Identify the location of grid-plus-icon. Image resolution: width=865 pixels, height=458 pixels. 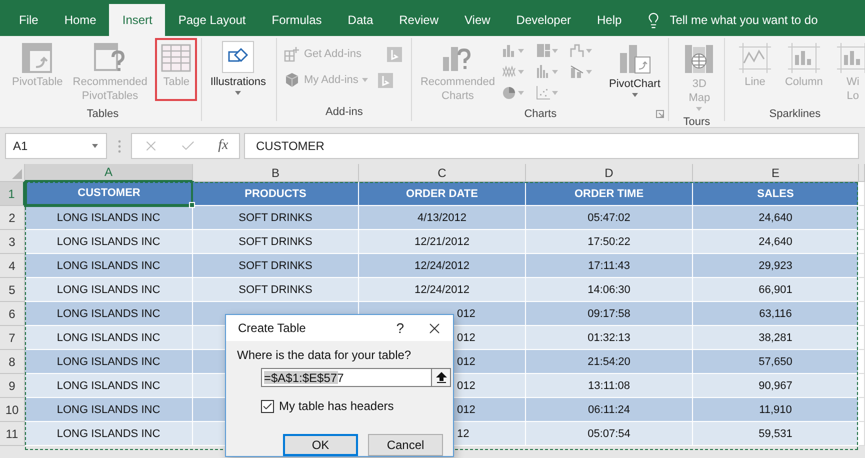
(292, 54).